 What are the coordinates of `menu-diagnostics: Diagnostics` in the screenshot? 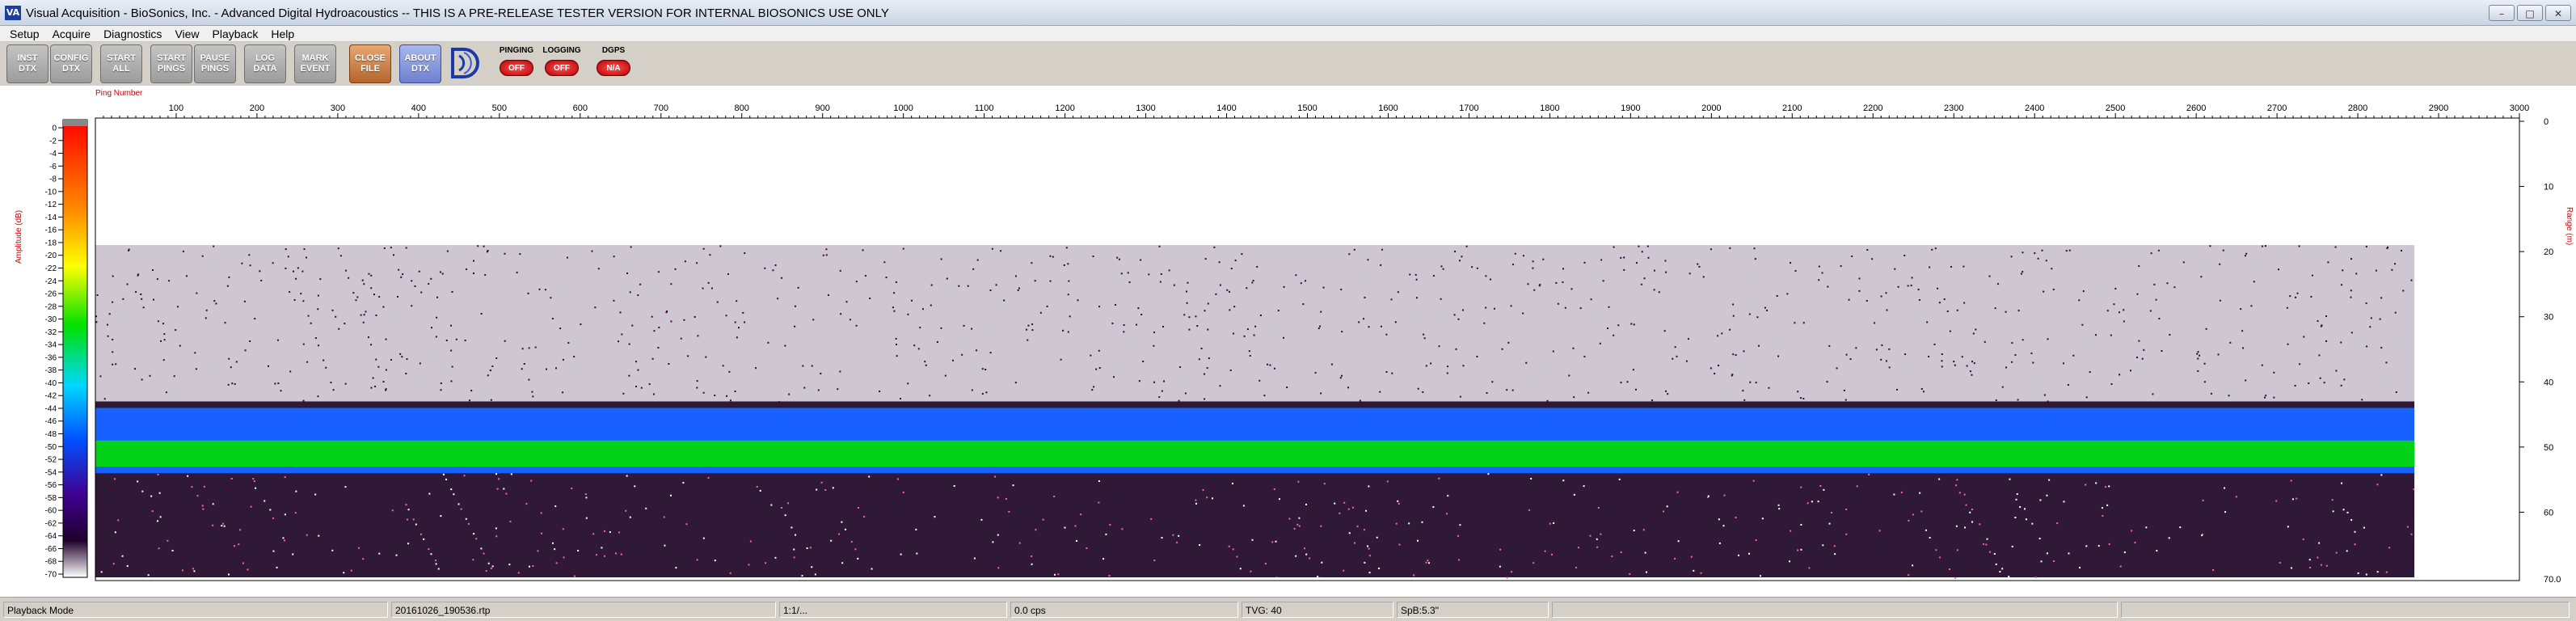 It's located at (132, 33).